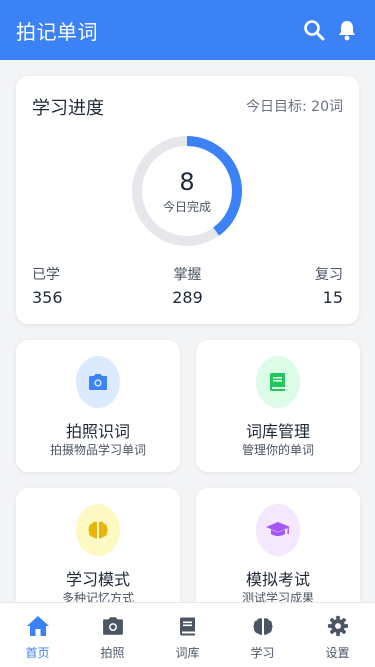  I want to click on completed-count: 8, so click(187, 182).